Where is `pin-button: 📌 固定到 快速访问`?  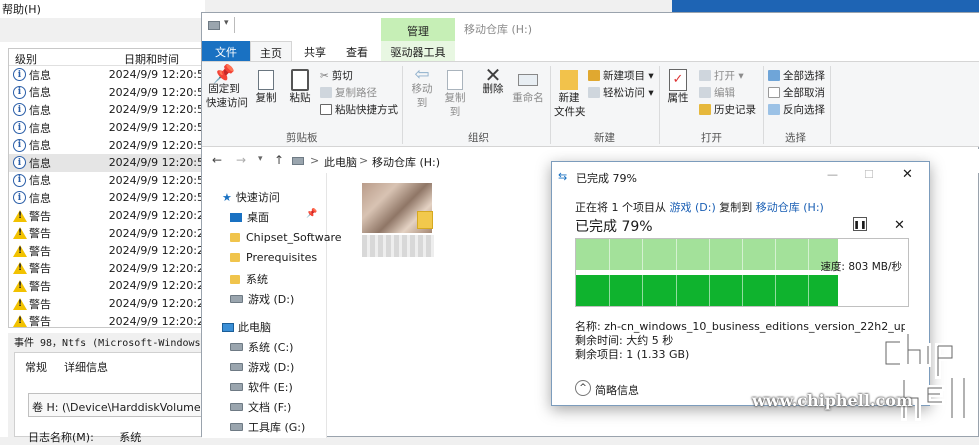
pin-button: 📌 固定到 快速访问 is located at coordinates (227, 88).